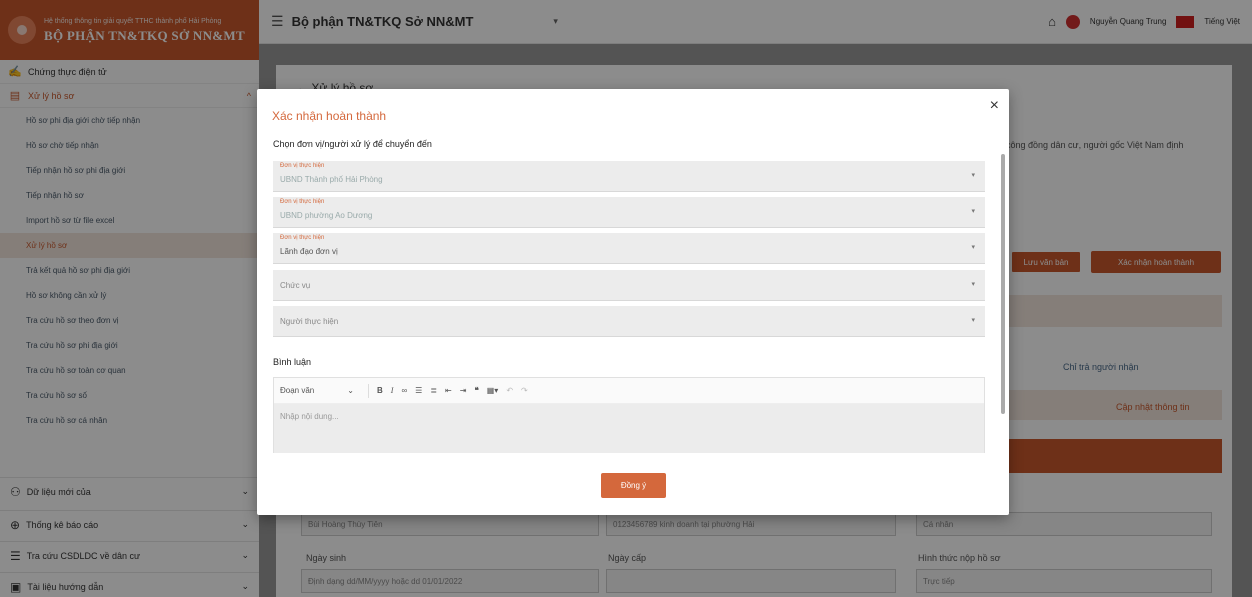 The width and height of the screenshot is (1252, 597). Describe the element at coordinates (448, 390) in the screenshot. I see `outdent-icon: ⇤` at that location.